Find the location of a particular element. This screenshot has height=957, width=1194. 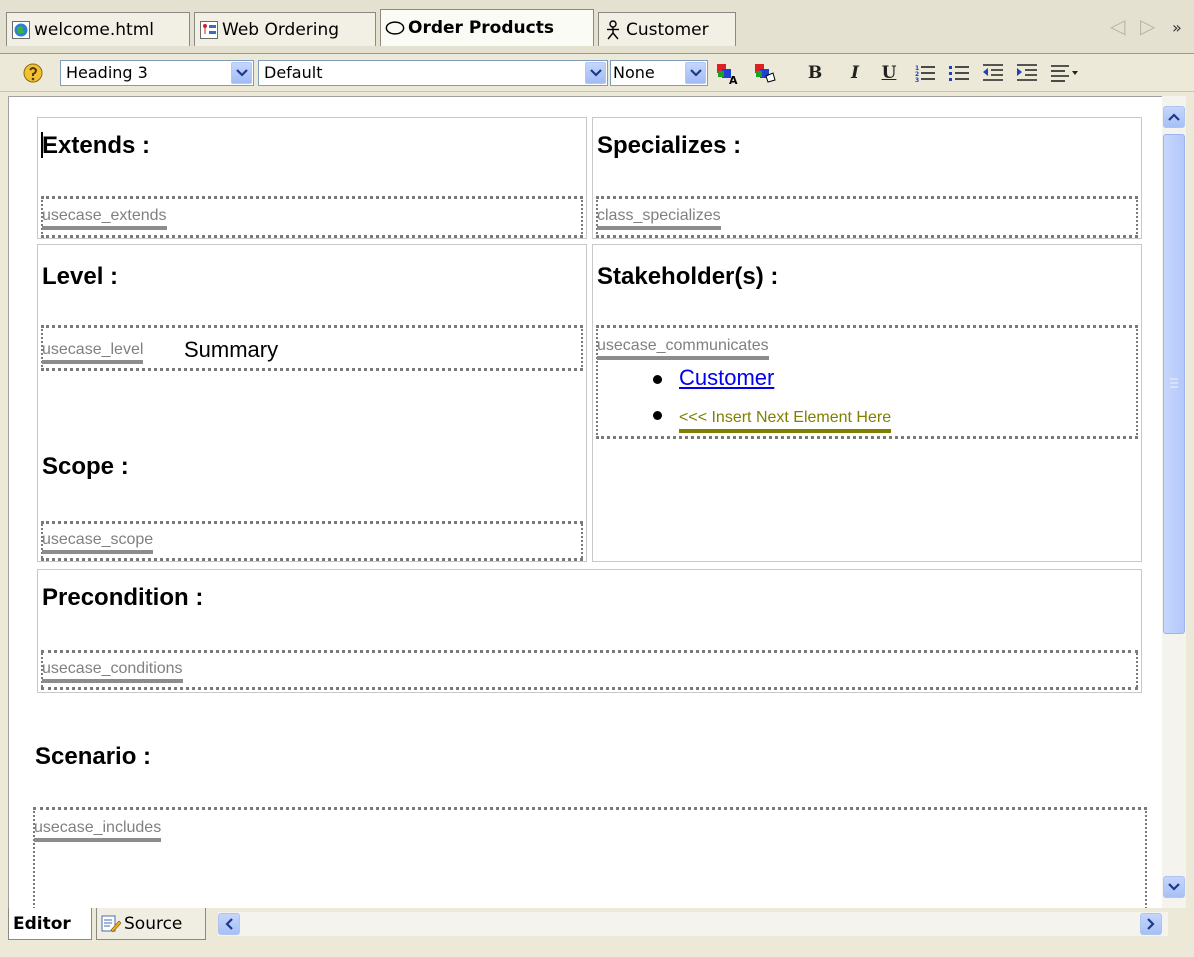

font-value: Default is located at coordinates (293, 72).